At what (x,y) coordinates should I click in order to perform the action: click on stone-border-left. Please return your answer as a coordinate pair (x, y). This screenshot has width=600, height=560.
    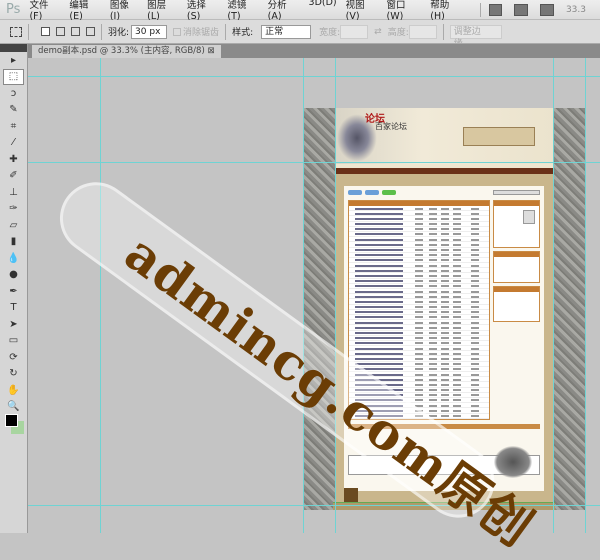
    Looking at the image, I should click on (319, 309).